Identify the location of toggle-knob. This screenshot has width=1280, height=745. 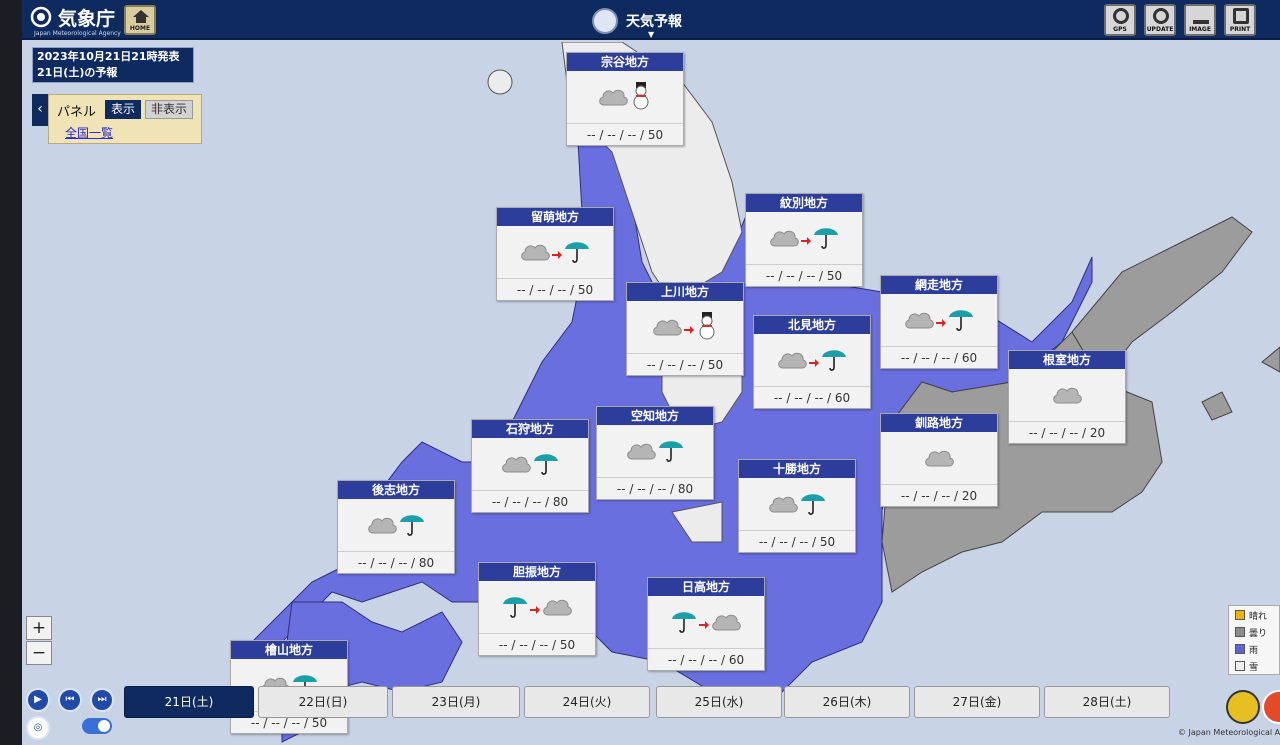
(104, 726).